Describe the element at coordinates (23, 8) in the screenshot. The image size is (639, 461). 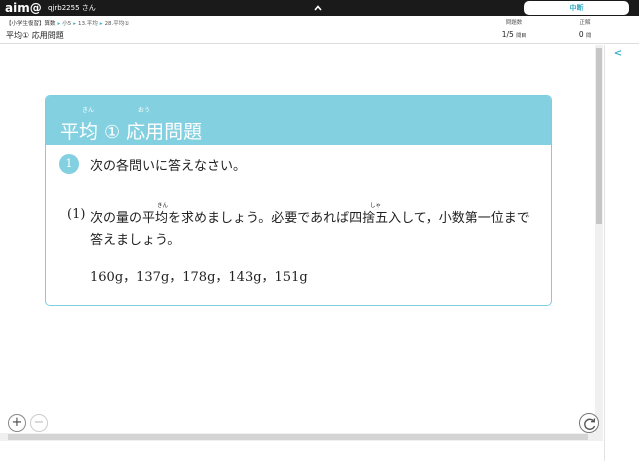
I see `aim-logo: aim@` at that location.